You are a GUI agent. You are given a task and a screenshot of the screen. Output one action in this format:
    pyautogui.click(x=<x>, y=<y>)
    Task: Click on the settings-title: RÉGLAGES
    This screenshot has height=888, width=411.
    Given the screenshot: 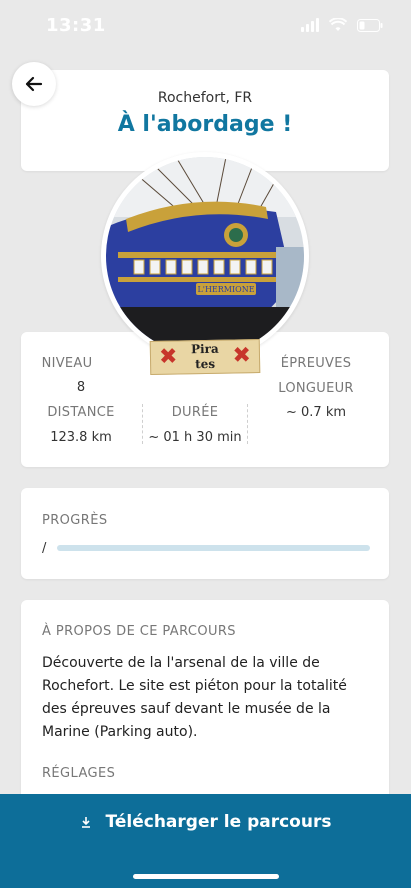 What is the action you would take?
    pyautogui.click(x=79, y=773)
    